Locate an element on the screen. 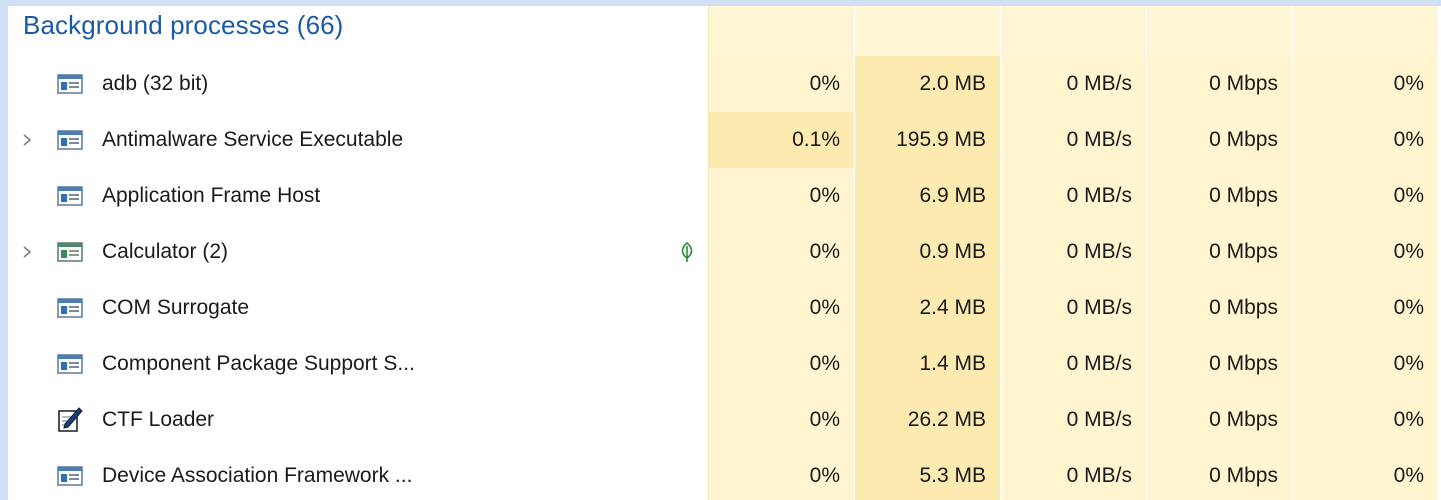 This screenshot has width=1441, height=500. efficiency-mode-leaf-icon is located at coordinates (687, 252).